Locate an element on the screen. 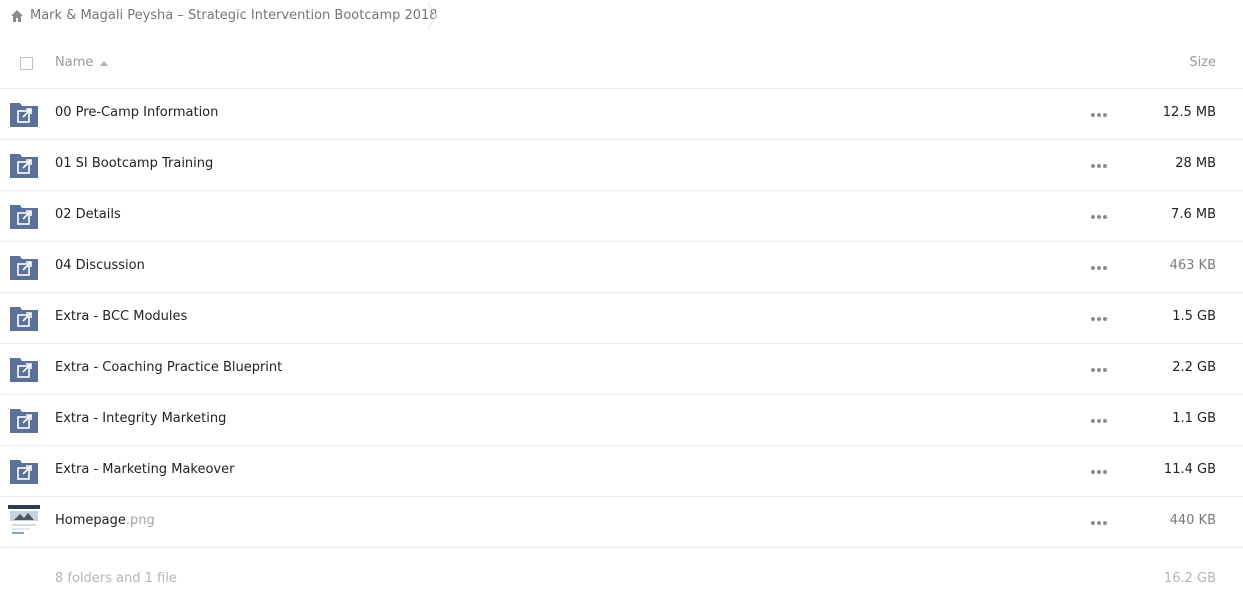 This screenshot has height=599, width=1243. file-row: 04 Discussion 463 KB is located at coordinates (621, 267).